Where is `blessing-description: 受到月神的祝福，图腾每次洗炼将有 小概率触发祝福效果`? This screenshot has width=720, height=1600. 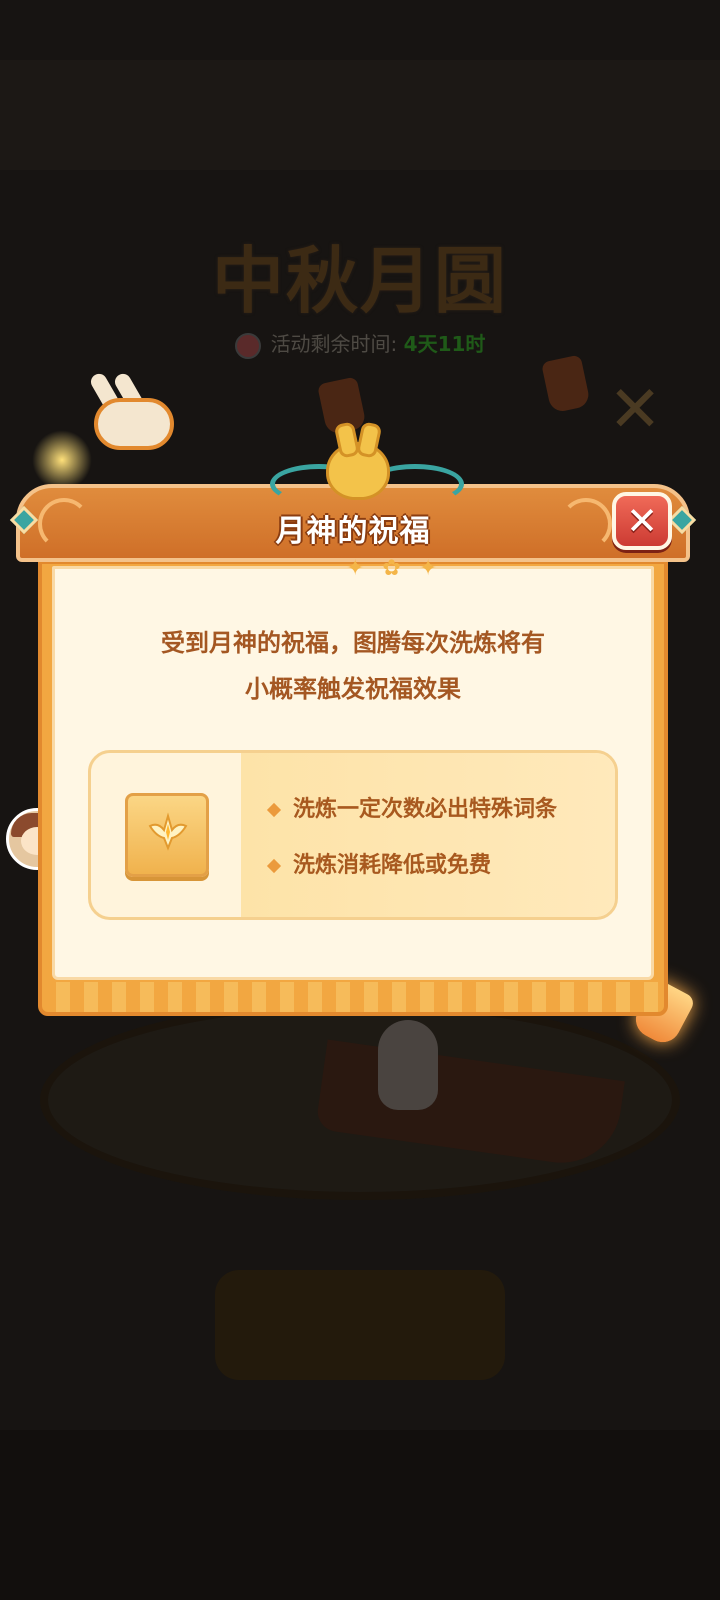 blessing-description: 受到月神的祝福，图腾每次洗炼将有 小概率触发祝福效果 is located at coordinates (353, 666).